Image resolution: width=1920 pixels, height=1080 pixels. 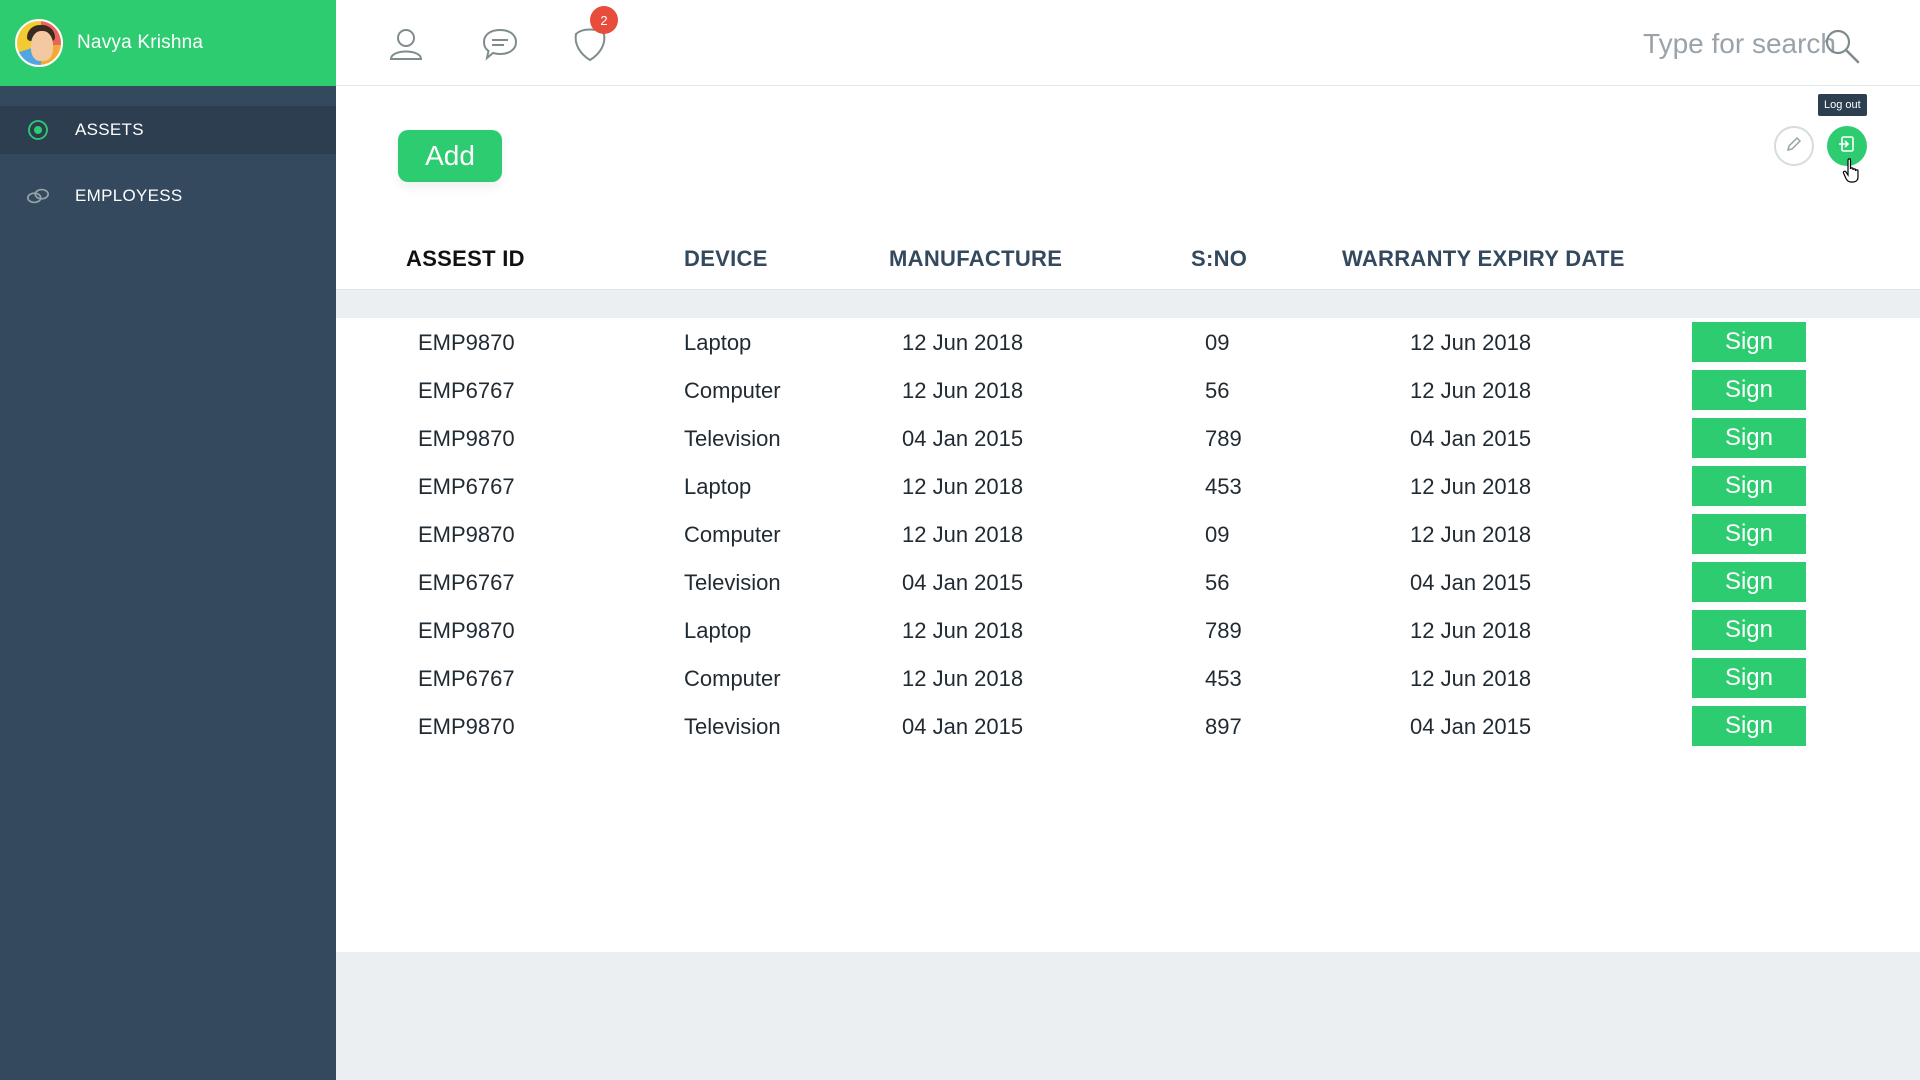 What do you see at coordinates (109, 129) in the screenshot?
I see `sidebar-item-label: ASSETS` at bounding box center [109, 129].